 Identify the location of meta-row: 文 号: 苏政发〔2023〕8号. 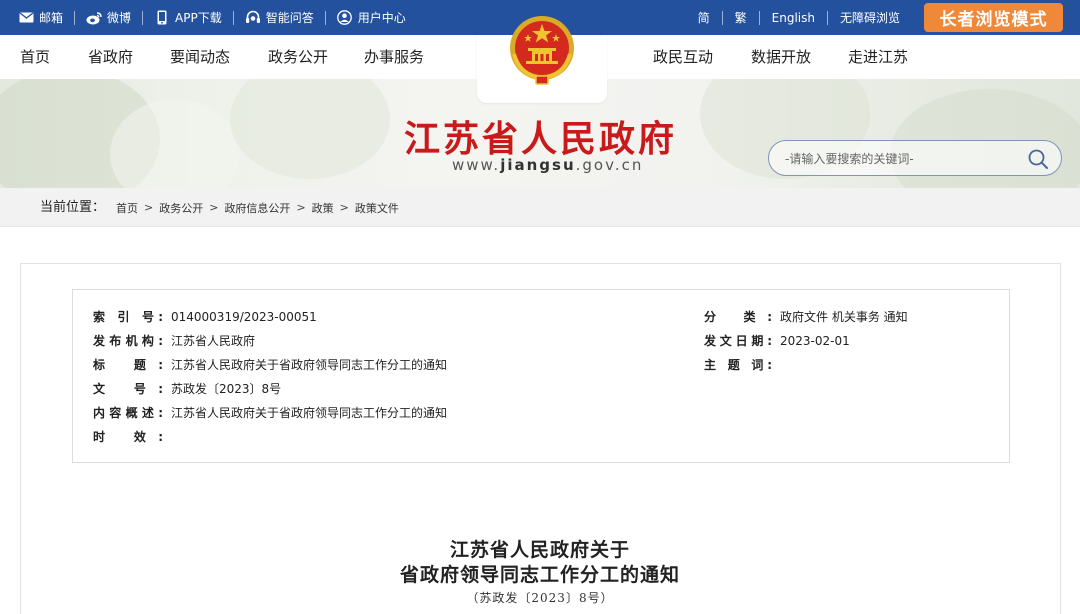
(187, 389).